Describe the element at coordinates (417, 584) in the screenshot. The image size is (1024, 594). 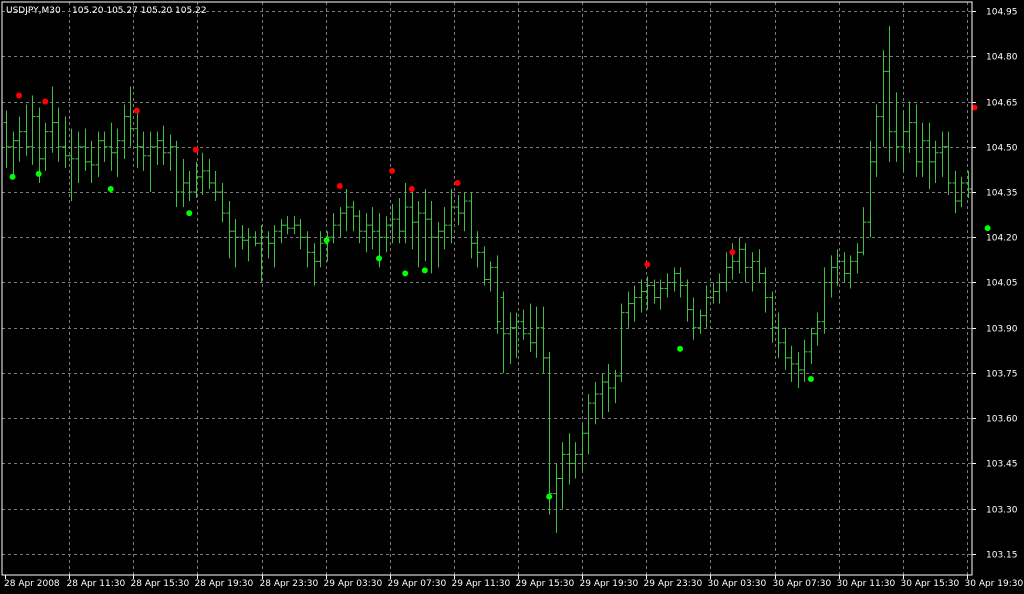
I see `x-tick-label: 29 Apr 07:30` at that location.